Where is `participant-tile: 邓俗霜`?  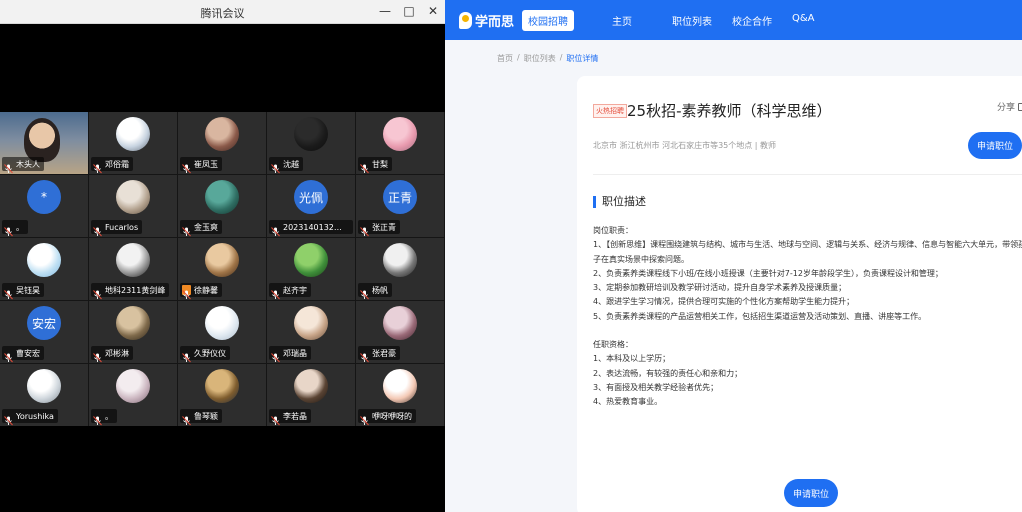
participant-tile: 邓俗霜 is located at coordinates (133, 143).